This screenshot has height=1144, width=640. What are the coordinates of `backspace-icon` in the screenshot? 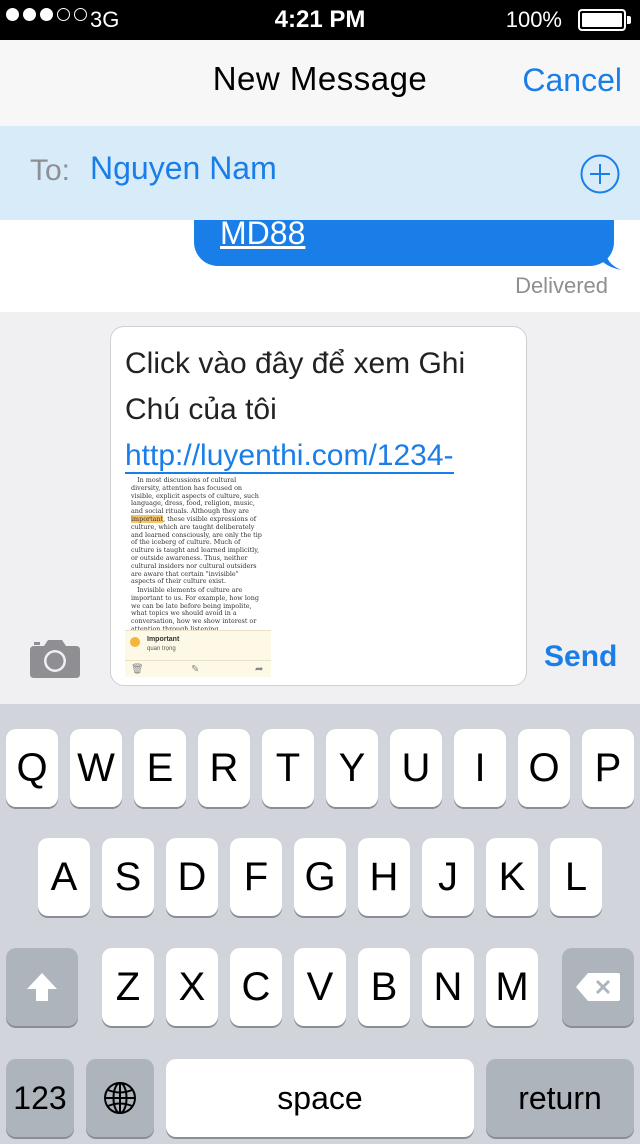 It's located at (598, 987).